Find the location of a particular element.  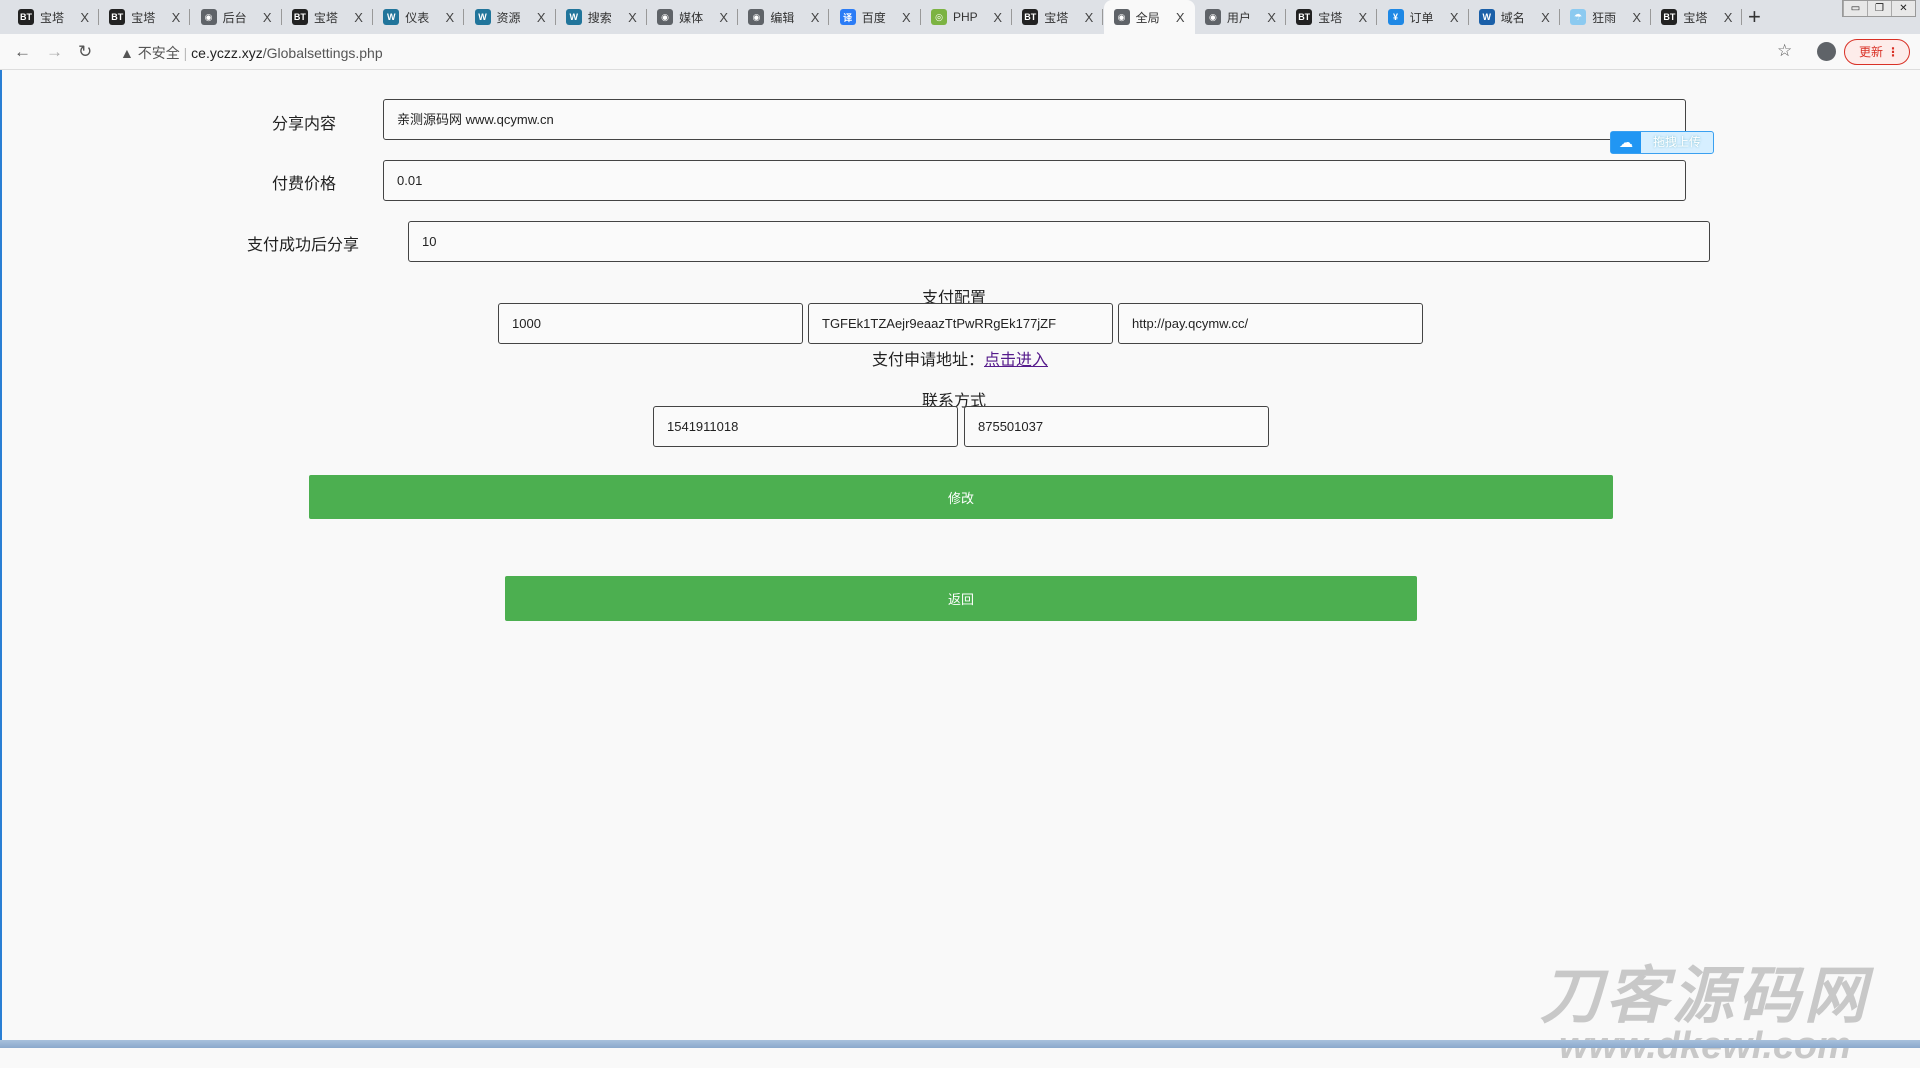

tab-label: 搜索 is located at coordinates (599, 17).